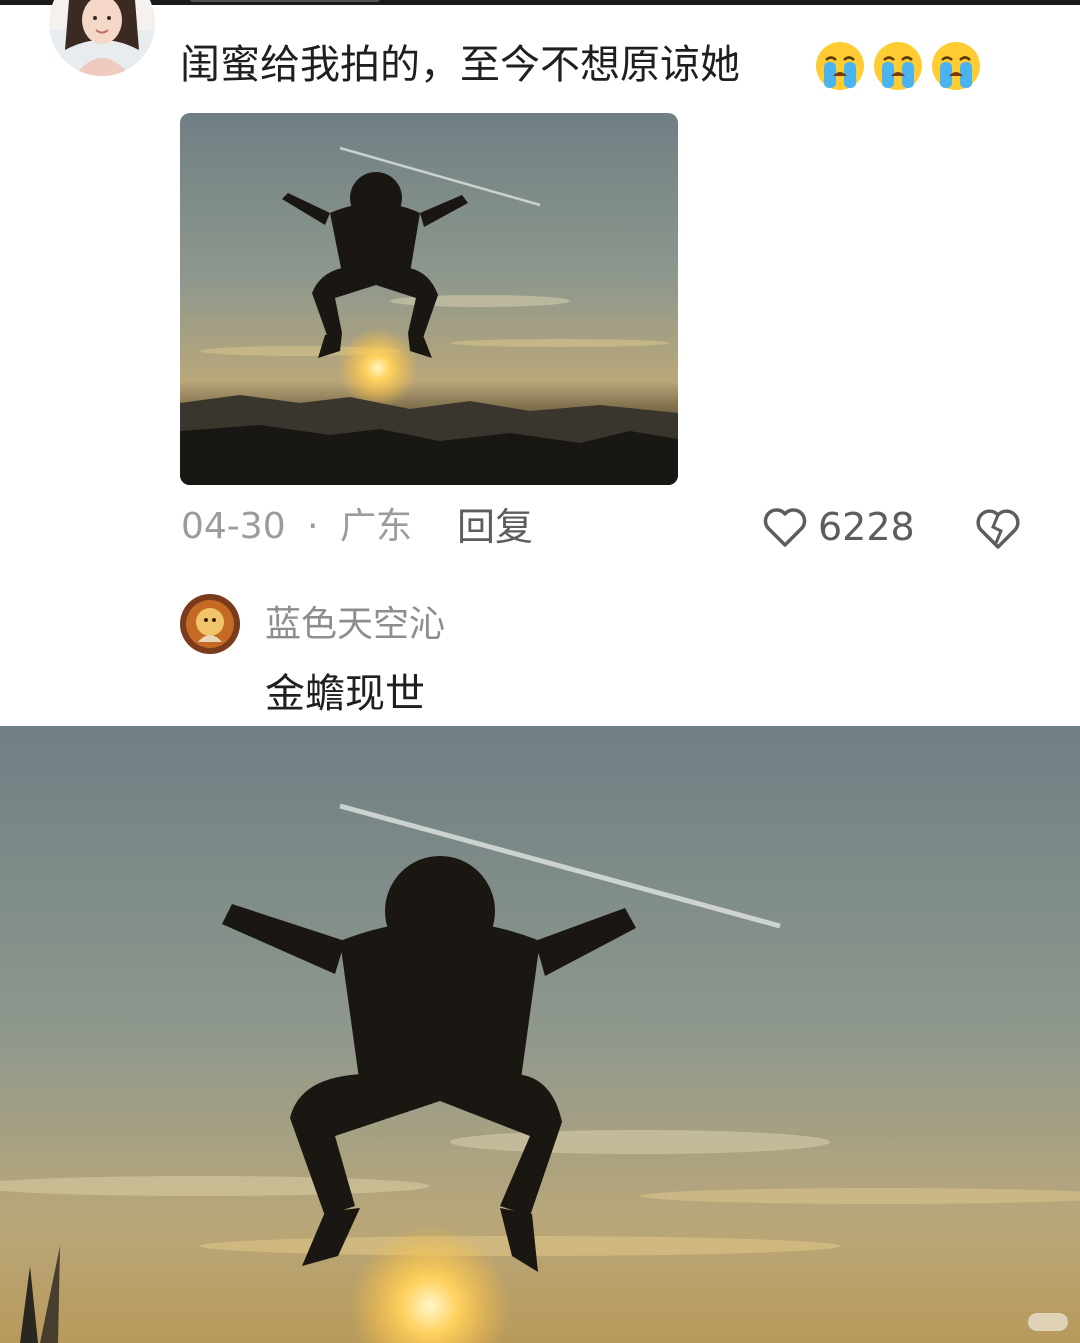 The height and width of the screenshot is (1343, 1080). What do you see at coordinates (210, 624) in the screenshot?
I see `reply-avatar` at bounding box center [210, 624].